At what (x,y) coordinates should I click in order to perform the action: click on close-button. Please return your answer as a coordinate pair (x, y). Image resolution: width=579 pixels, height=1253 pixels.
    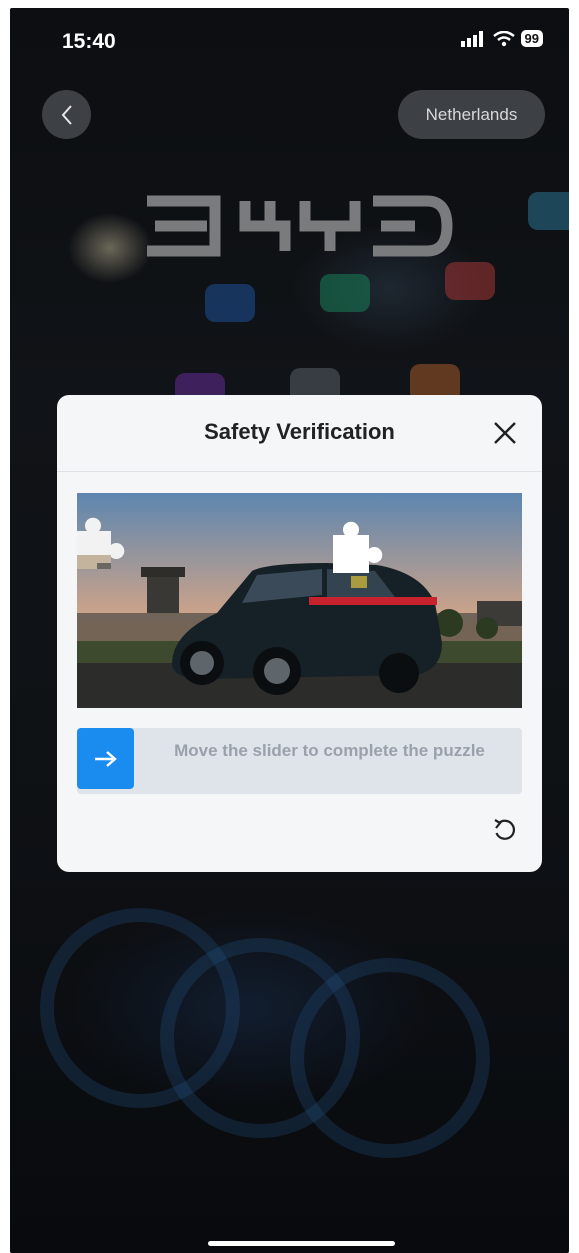
    Looking at the image, I should click on (505, 433).